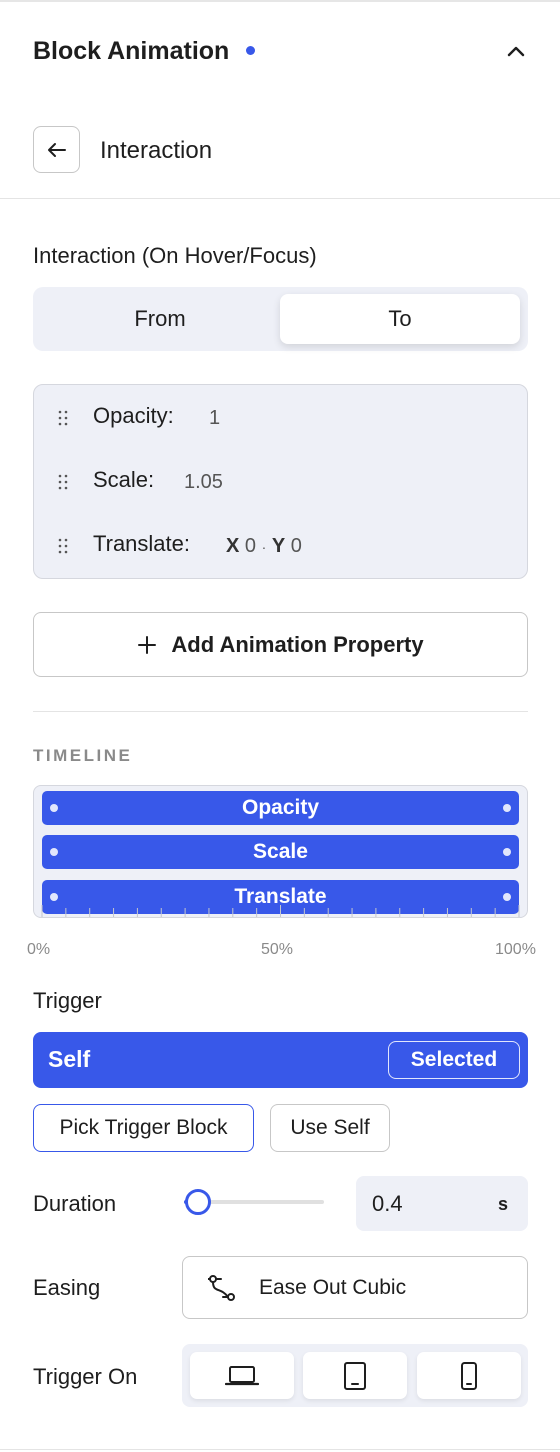 The image size is (560, 1452). What do you see at coordinates (250, 546) in the screenshot?
I see `translate-x-value: 0` at bounding box center [250, 546].